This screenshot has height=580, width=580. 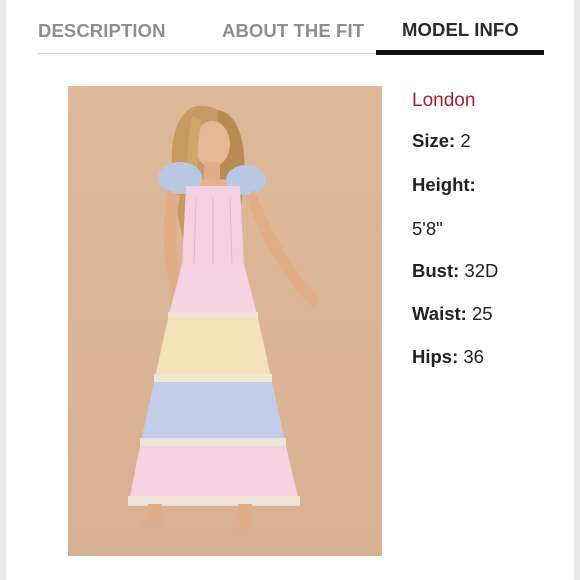 I want to click on bust-value: 32D, so click(x=481, y=270).